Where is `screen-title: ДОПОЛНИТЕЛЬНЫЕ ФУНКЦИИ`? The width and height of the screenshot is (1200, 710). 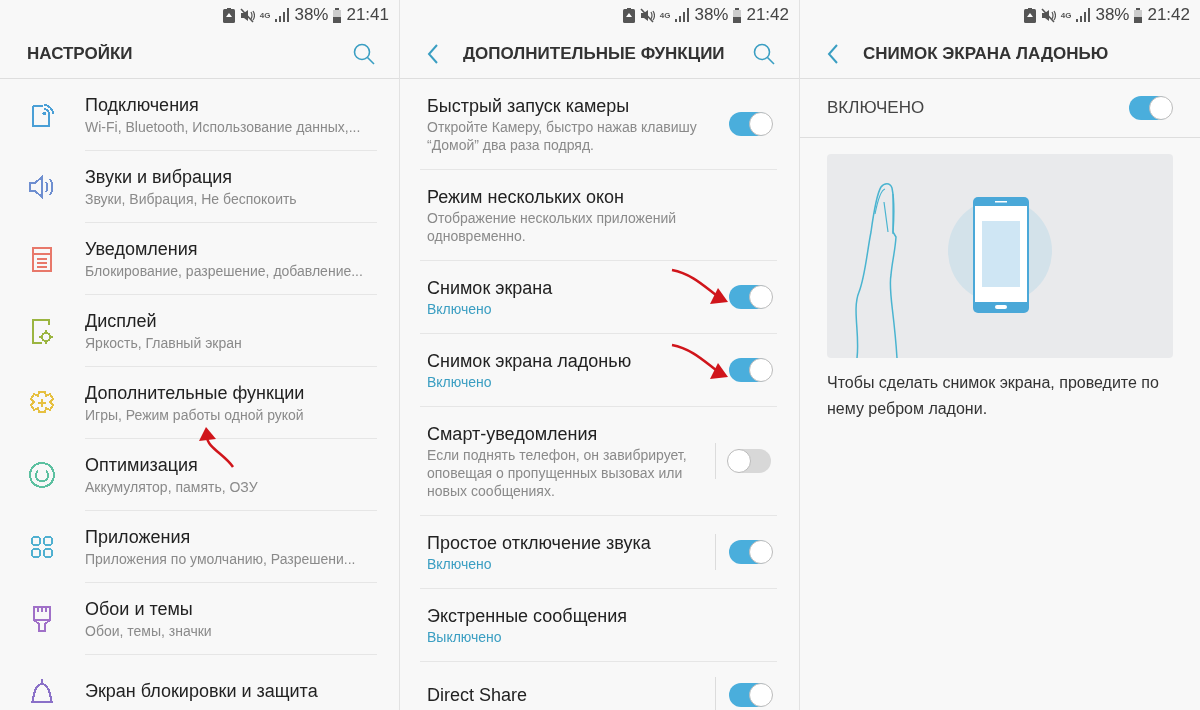
screen-title: ДОПОЛНИТЕЛЬНЫЕ ФУНКЦИИ is located at coordinates (594, 54).